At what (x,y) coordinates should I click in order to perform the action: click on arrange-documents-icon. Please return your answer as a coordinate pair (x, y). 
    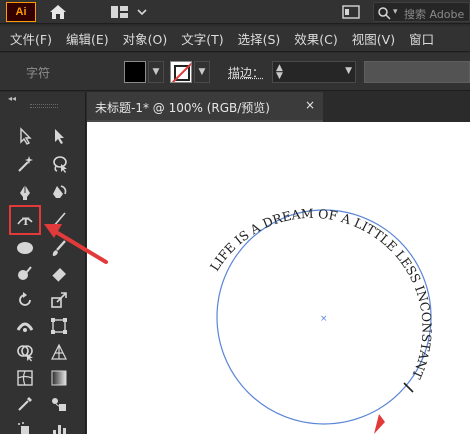
    Looking at the image, I should click on (351, 12).